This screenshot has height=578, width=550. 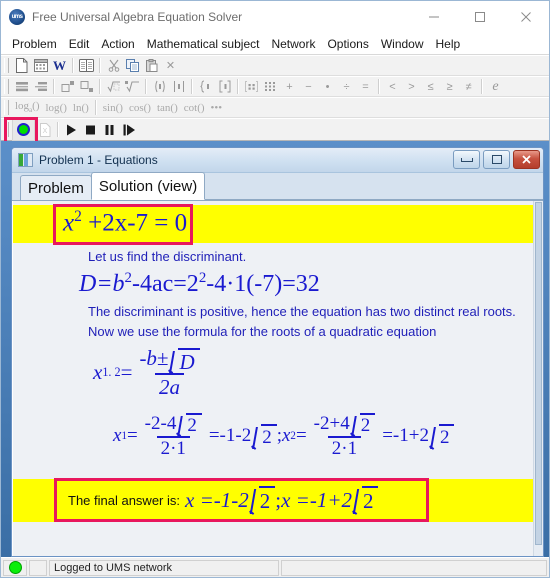 What do you see at coordinates (251, 86) in the screenshot?
I see `matrix-2x2-icon` at bounding box center [251, 86].